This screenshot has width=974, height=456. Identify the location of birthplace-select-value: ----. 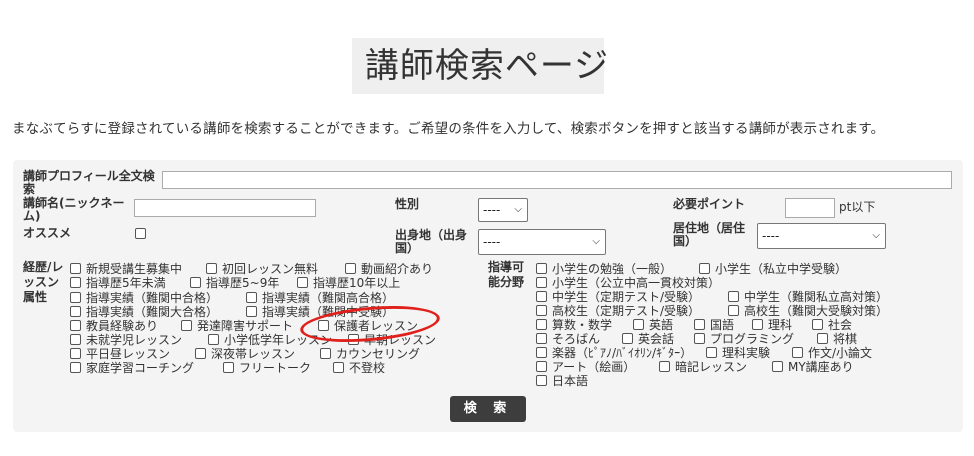
(492, 242).